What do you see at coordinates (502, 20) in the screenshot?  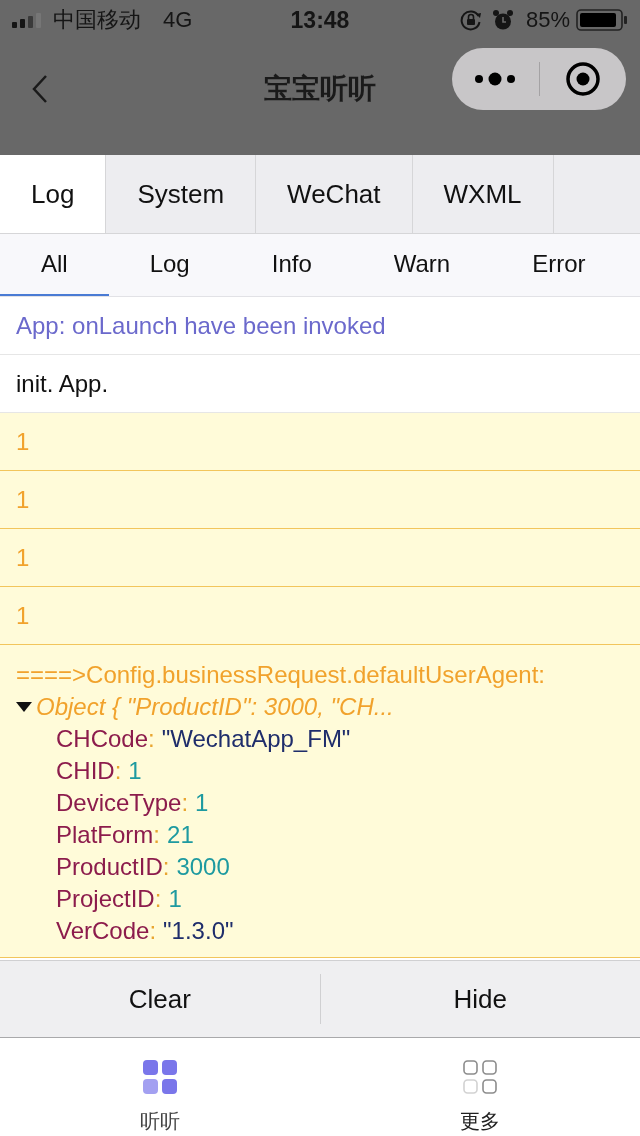 I see `alarm-clock-icon` at bounding box center [502, 20].